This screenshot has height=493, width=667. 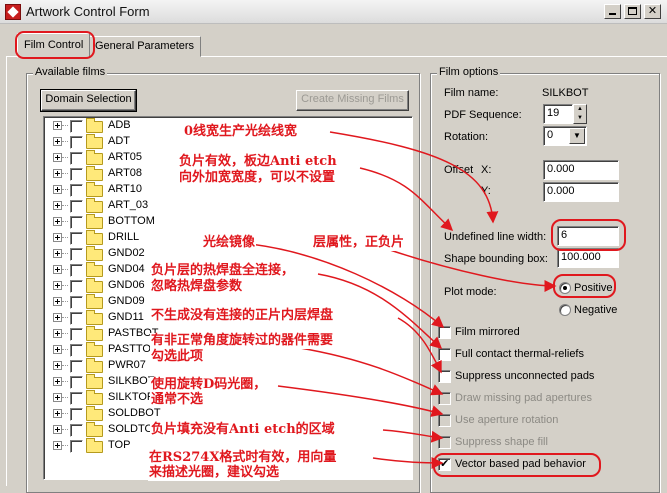 I want to click on film-mirrored-label: Film mirrored, so click(x=487, y=332).